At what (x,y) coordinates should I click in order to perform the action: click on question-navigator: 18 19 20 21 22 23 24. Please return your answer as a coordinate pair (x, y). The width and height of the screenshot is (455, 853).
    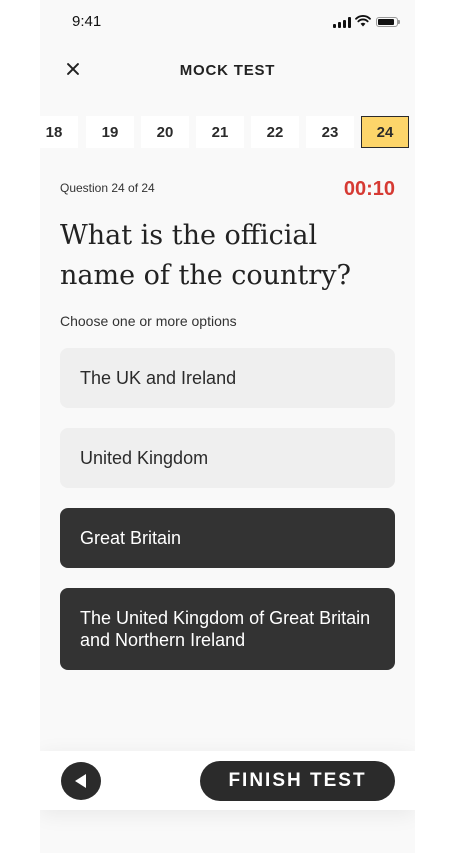
    Looking at the image, I should click on (227, 133).